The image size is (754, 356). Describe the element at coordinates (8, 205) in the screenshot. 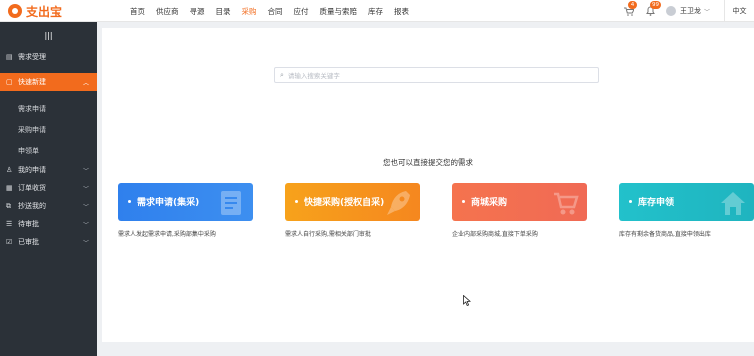

I see `copy-icon: ⧉` at that location.